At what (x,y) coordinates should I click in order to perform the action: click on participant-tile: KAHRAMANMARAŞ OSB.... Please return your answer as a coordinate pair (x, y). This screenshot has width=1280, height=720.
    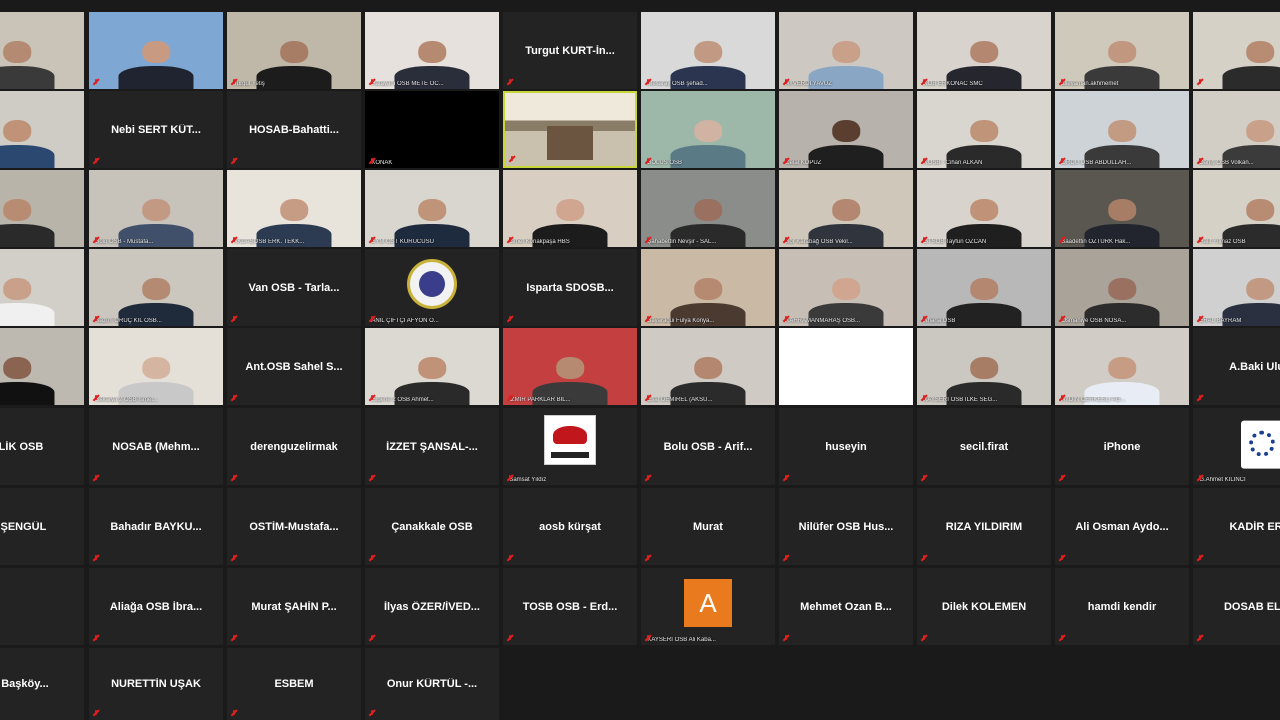
    Looking at the image, I should click on (846, 287).